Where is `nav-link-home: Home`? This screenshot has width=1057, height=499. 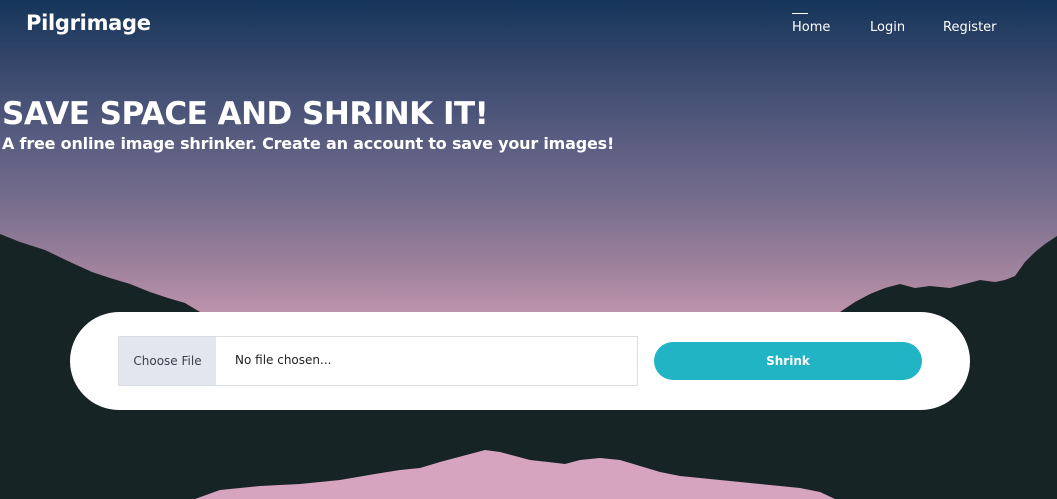 nav-link-home: Home is located at coordinates (811, 27).